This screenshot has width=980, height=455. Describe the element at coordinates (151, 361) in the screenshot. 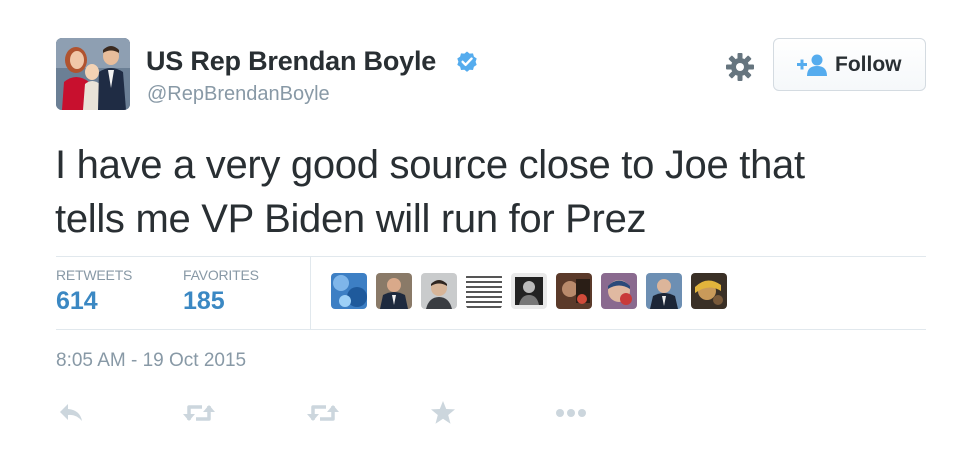

I see `tweet-timestamp: 8:05 AM - 19 Oct 2015` at that location.